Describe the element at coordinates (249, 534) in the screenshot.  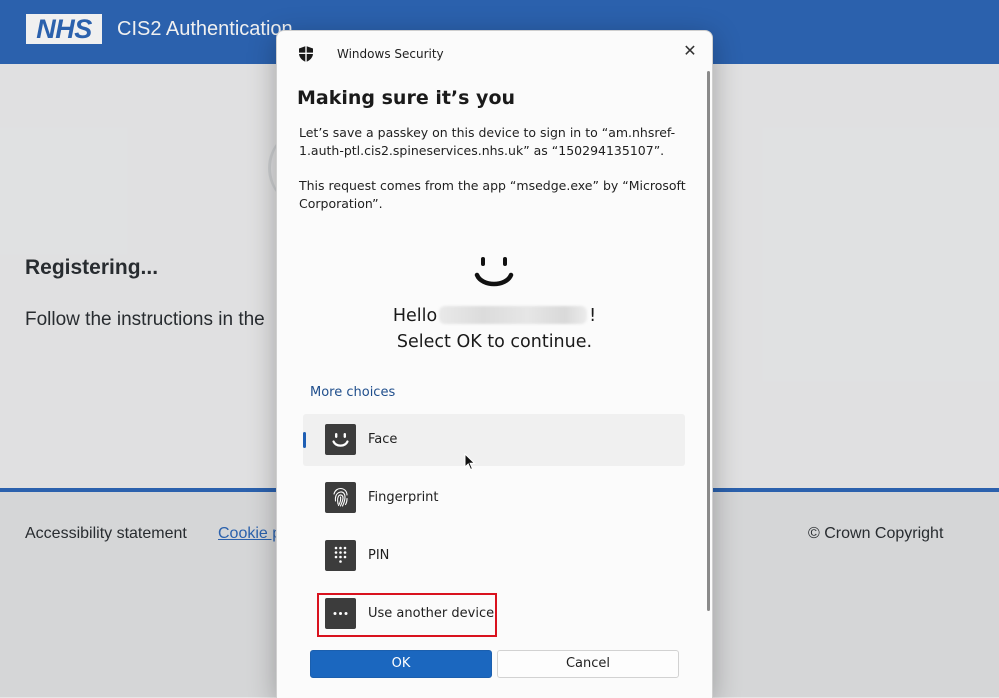
I see `cookie-policy-link: Cookie p` at that location.